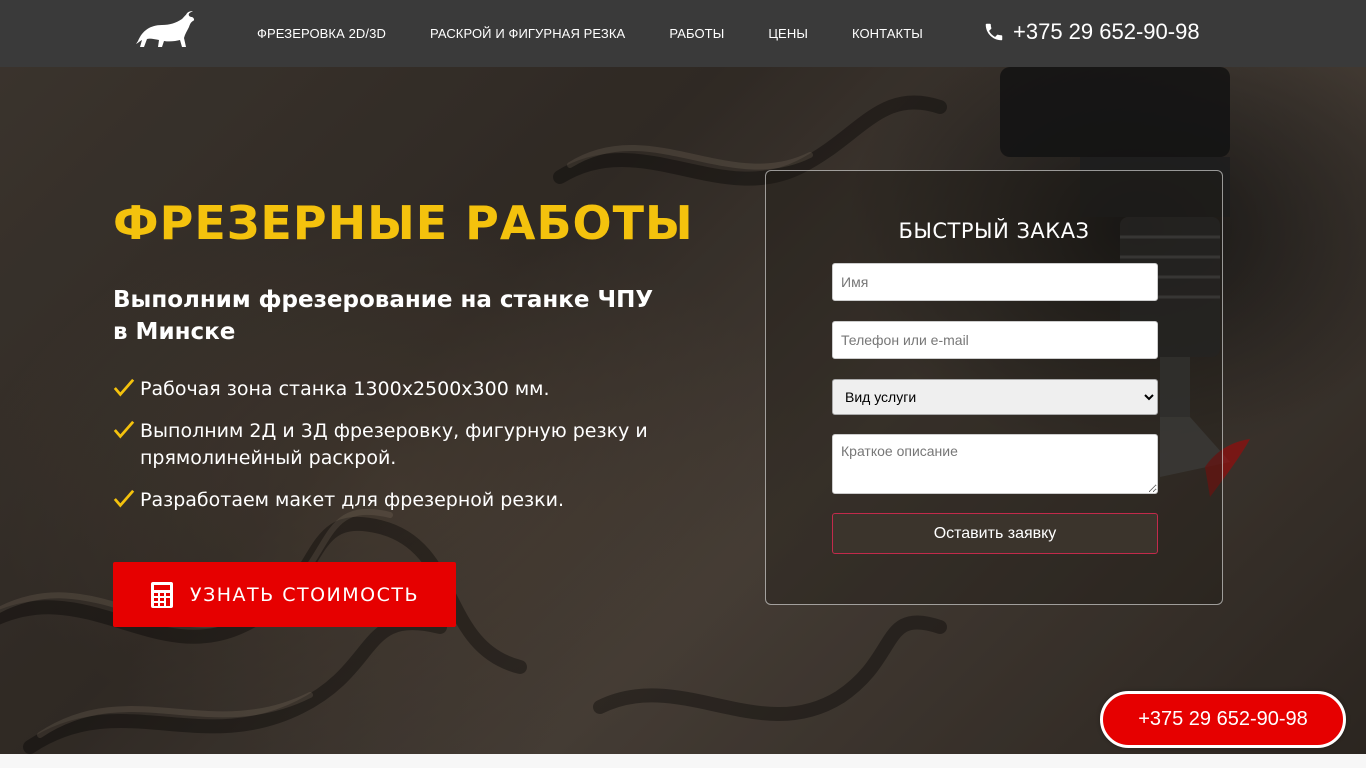 The width and height of the screenshot is (1366, 768). I want to click on floating-phone-button: +375 29 652-90-98, so click(1223, 719).